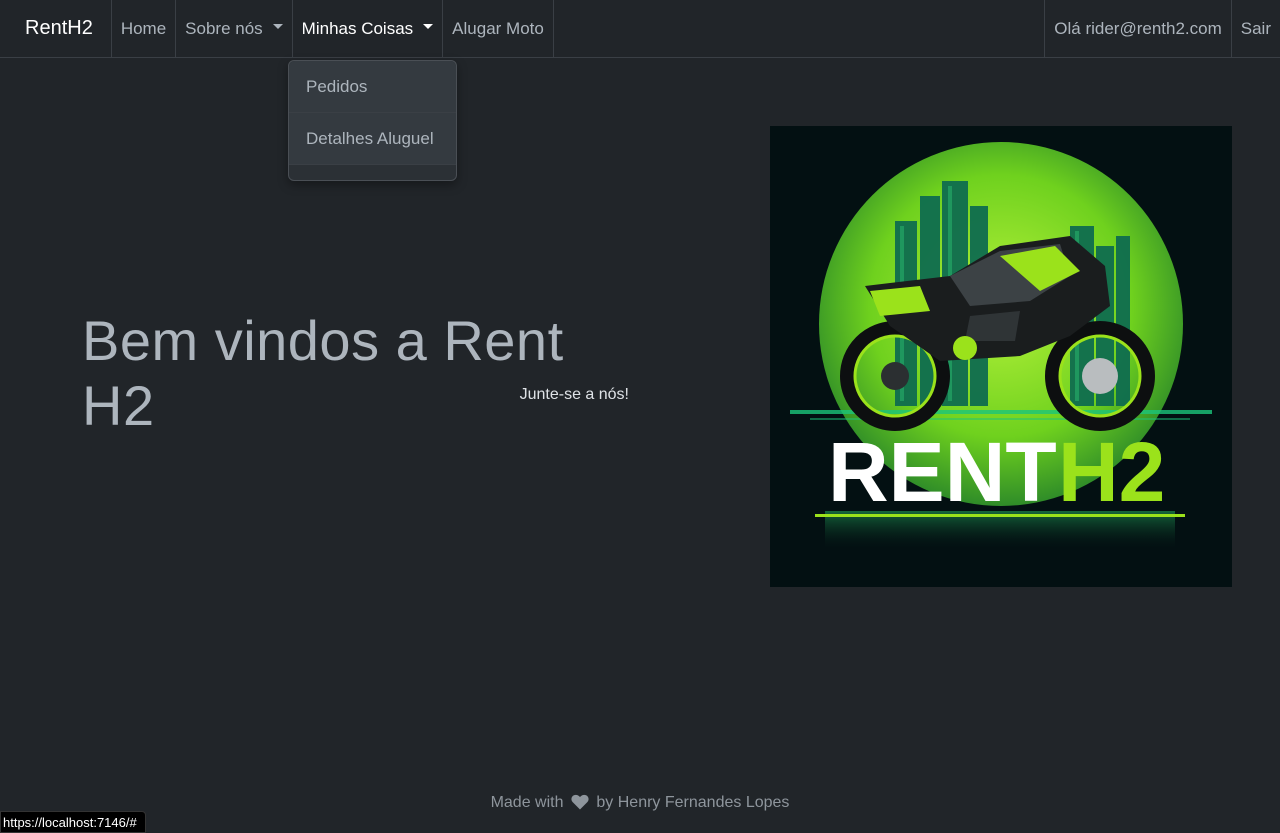  Describe the element at coordinates (527, 802) in the screenshot. I see `footer-prefix: Made with` at that location.